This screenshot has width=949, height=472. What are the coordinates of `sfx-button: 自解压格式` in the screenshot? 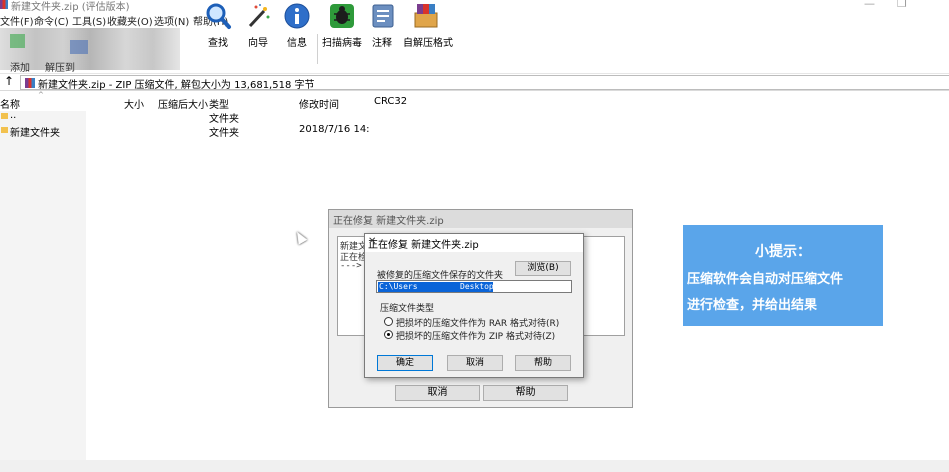 It's located at (428, 25).